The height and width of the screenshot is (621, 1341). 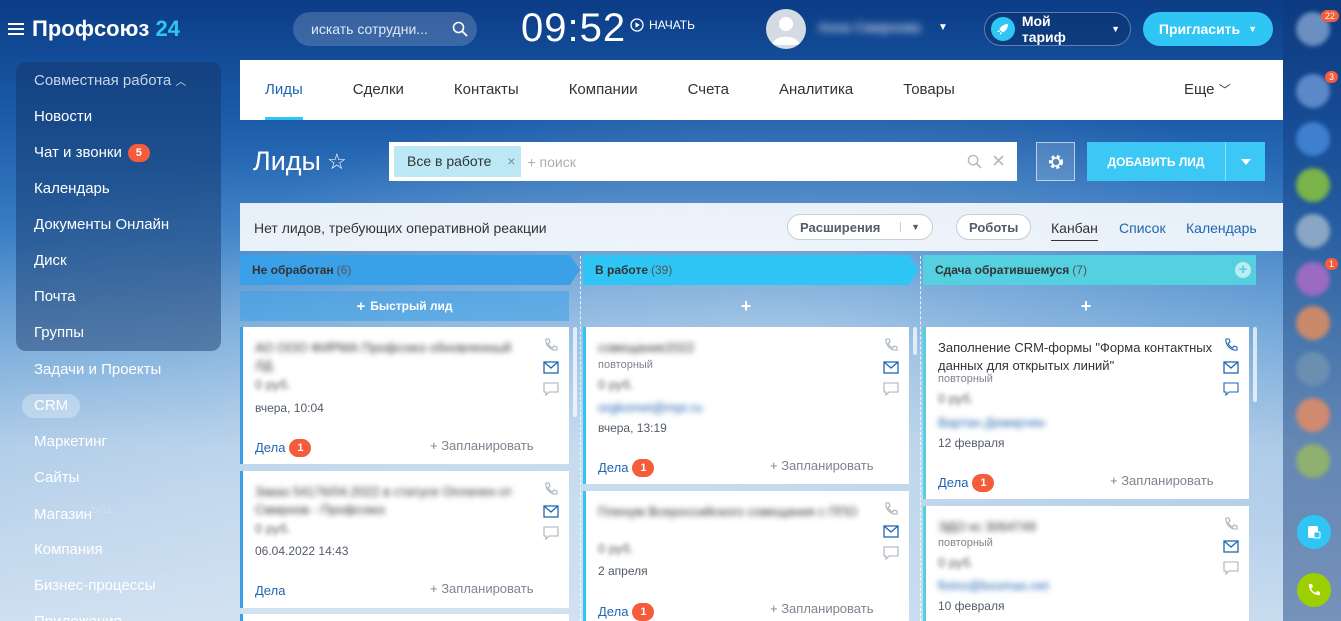 What do you see at coordinates (78, 617) in the screenshot?
I see `menu-item-apps: Приложения` at bounding box center [78, 617].